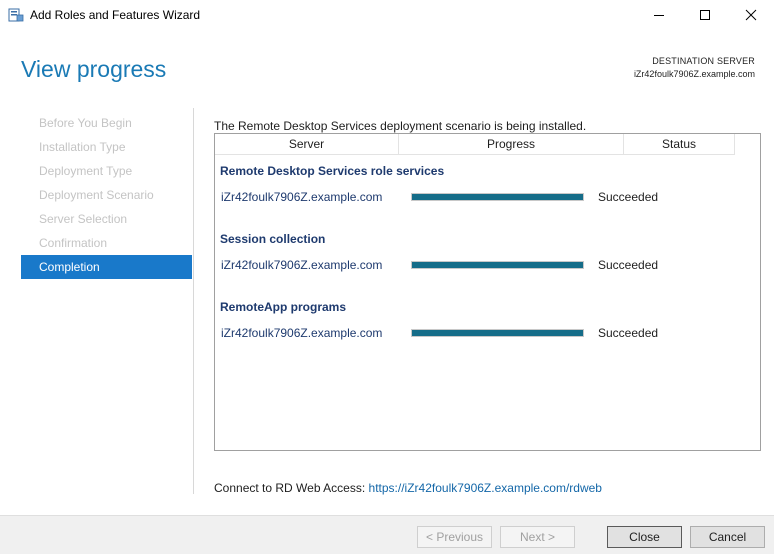  Describe the element at coordinates (16, 15) in the screenshot. I see `server-manager-icon` at that location.